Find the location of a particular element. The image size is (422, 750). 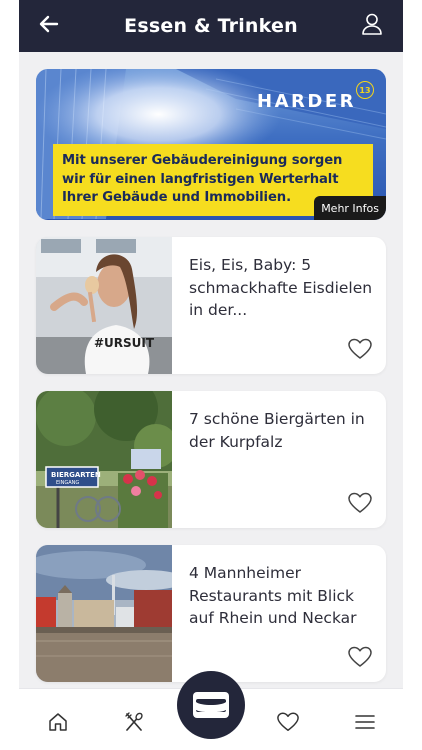

article-image-beer-garden: BIERGARTEN EINGANG is located at coordinates (104, 459).